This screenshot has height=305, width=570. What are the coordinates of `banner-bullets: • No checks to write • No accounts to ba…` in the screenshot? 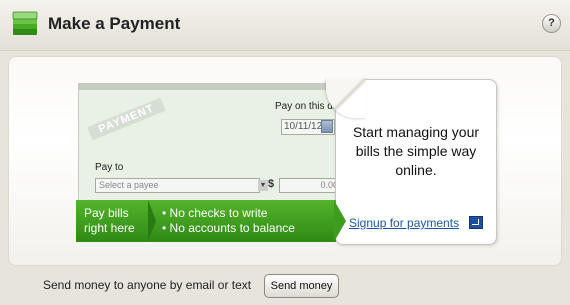 It's located at (228, 221).